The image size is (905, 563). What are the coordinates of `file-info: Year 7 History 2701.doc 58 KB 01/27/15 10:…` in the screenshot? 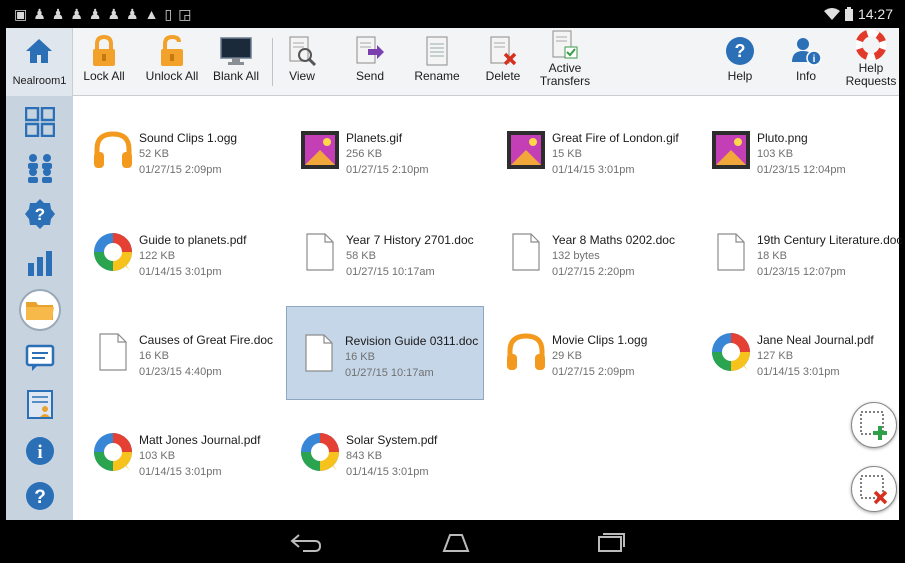 It's located at (418, 256).